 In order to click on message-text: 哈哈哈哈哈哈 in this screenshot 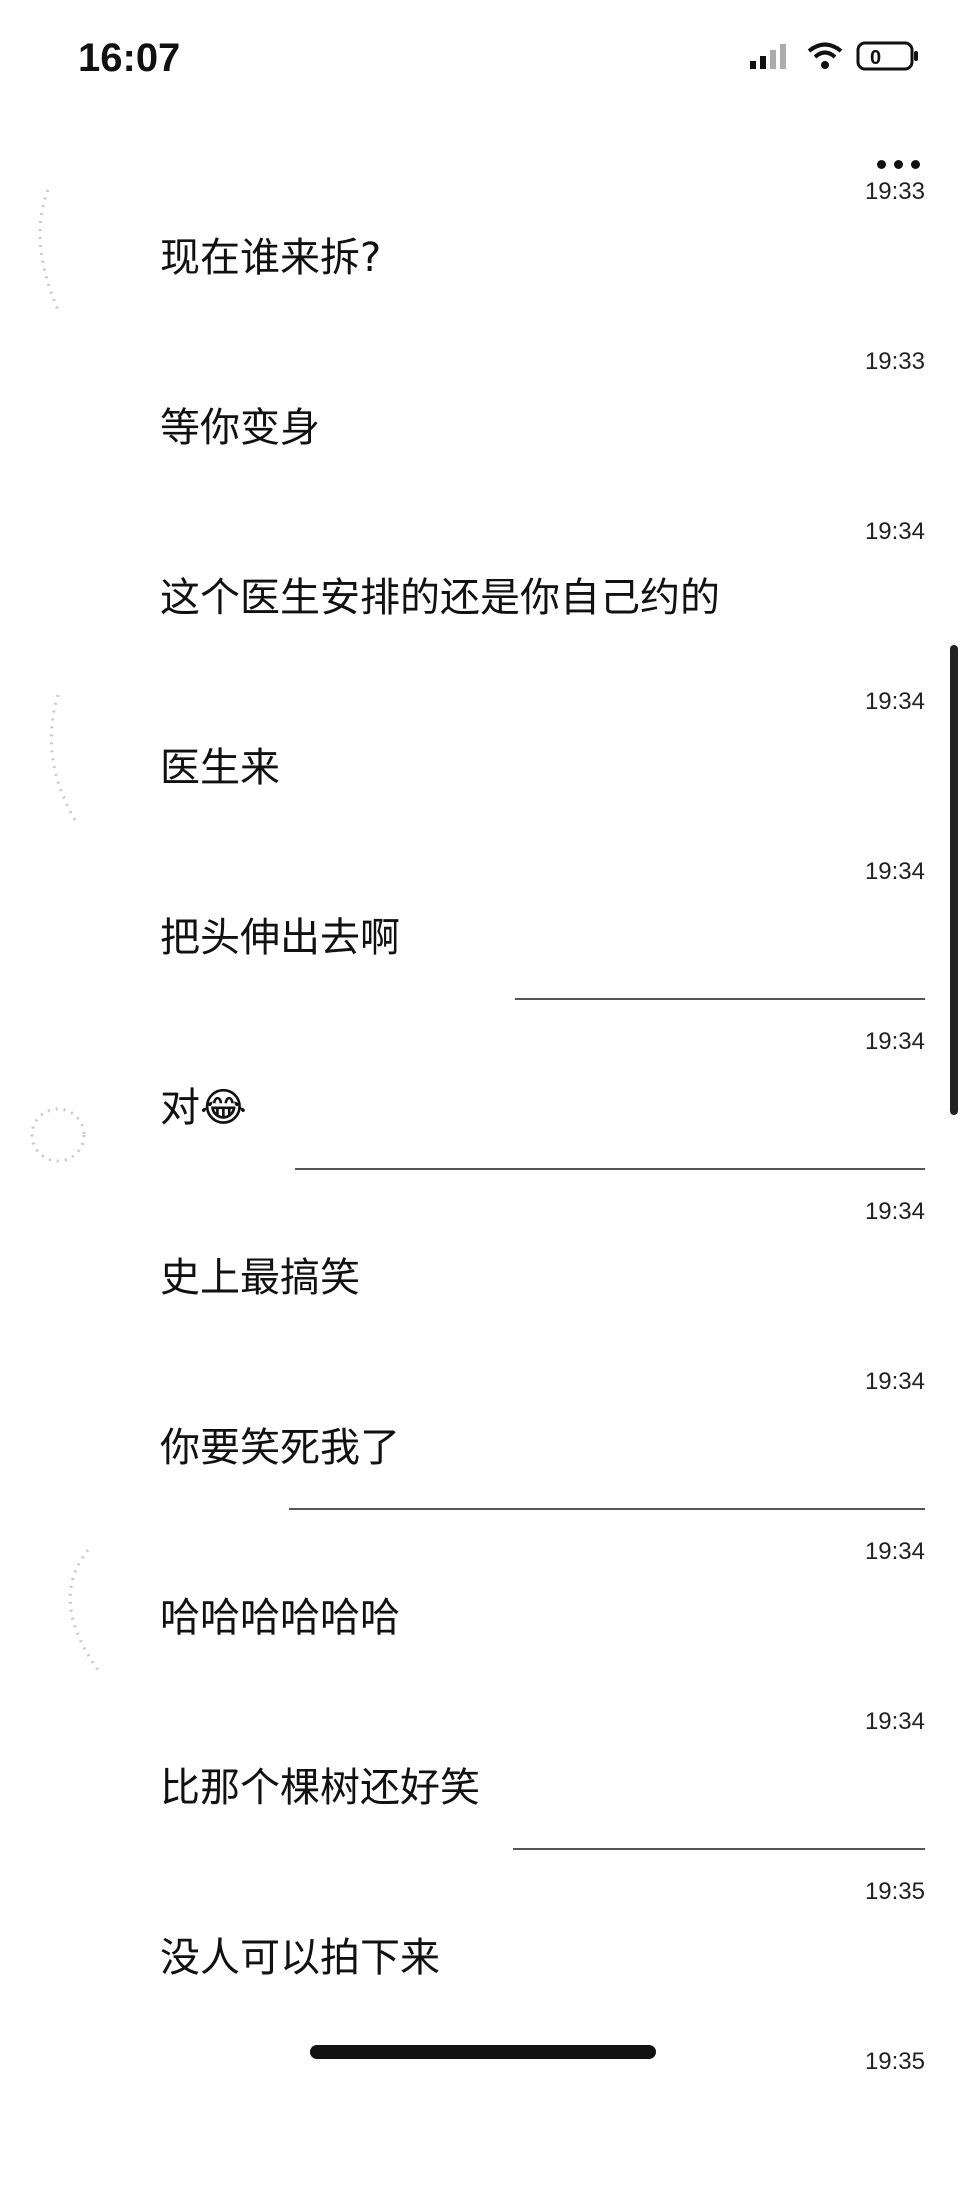, I will do `click(280, 1618)`.